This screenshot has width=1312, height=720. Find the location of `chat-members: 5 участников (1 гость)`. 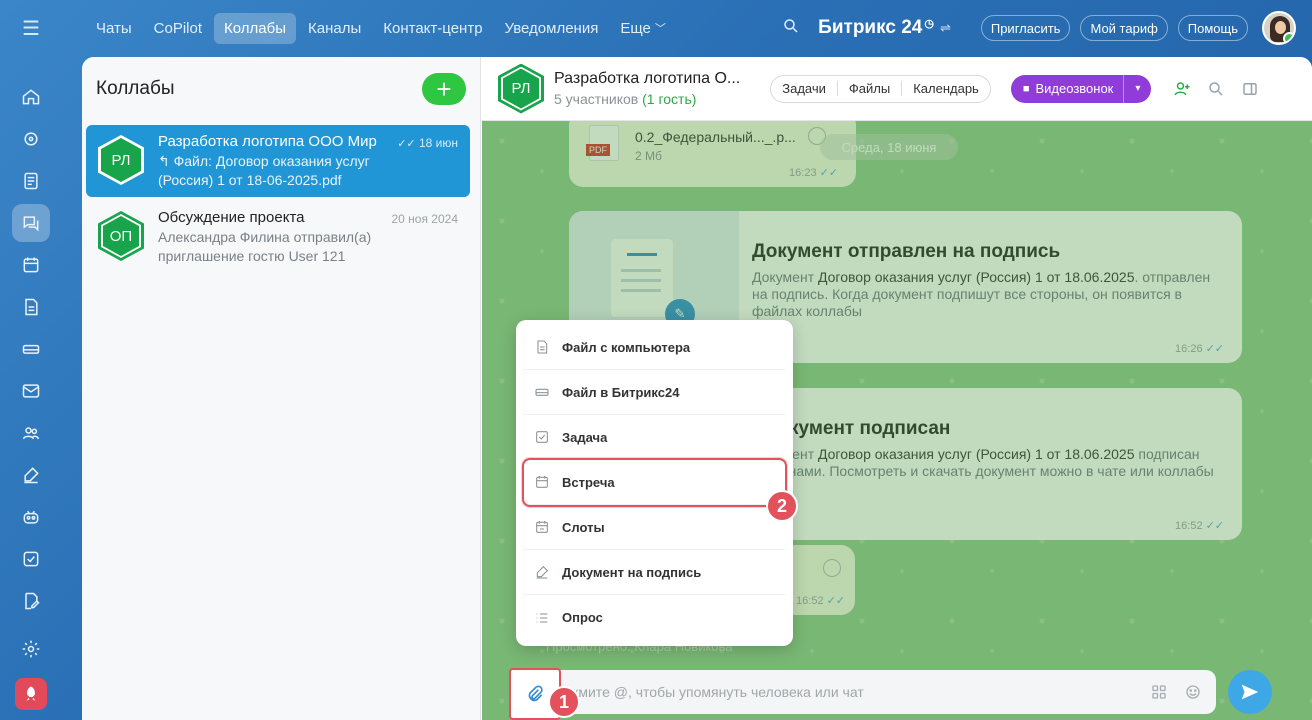

chat-members: 5 участников (1 гость) is located at coordinates (647, 99).